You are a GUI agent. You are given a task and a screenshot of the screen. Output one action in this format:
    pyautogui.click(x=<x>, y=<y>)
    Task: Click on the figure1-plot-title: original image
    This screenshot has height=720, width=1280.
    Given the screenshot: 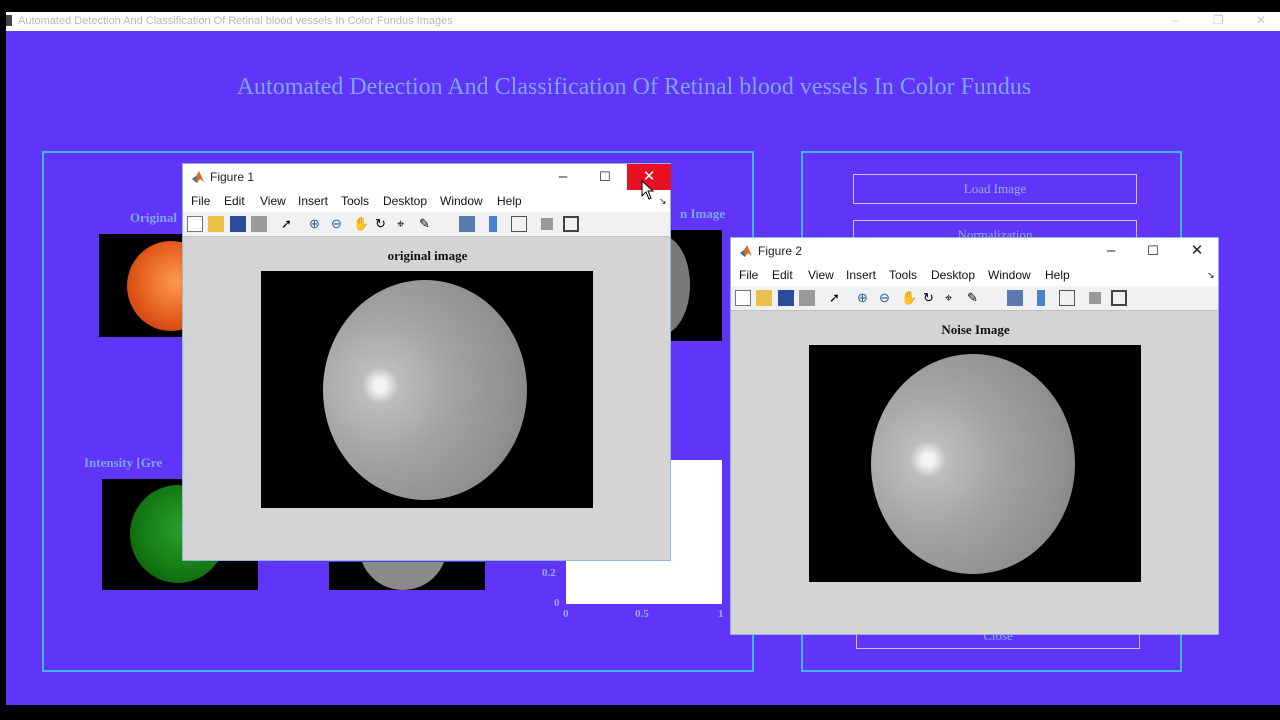 What is the action you would take?
    pyautogui.click(x=427, y=255)
    